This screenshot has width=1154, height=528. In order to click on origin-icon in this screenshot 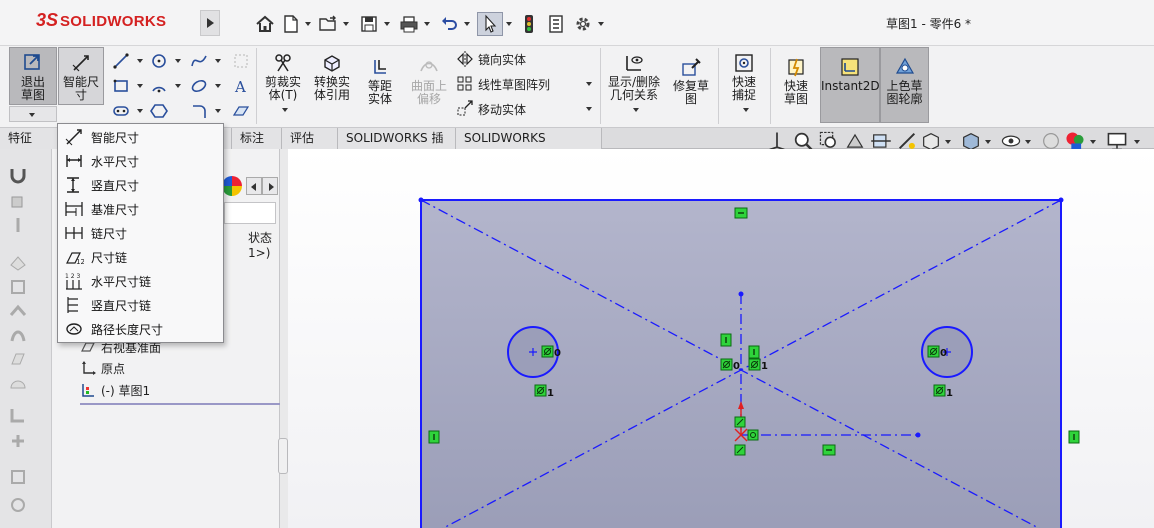, I will do `click(89, 368)`.